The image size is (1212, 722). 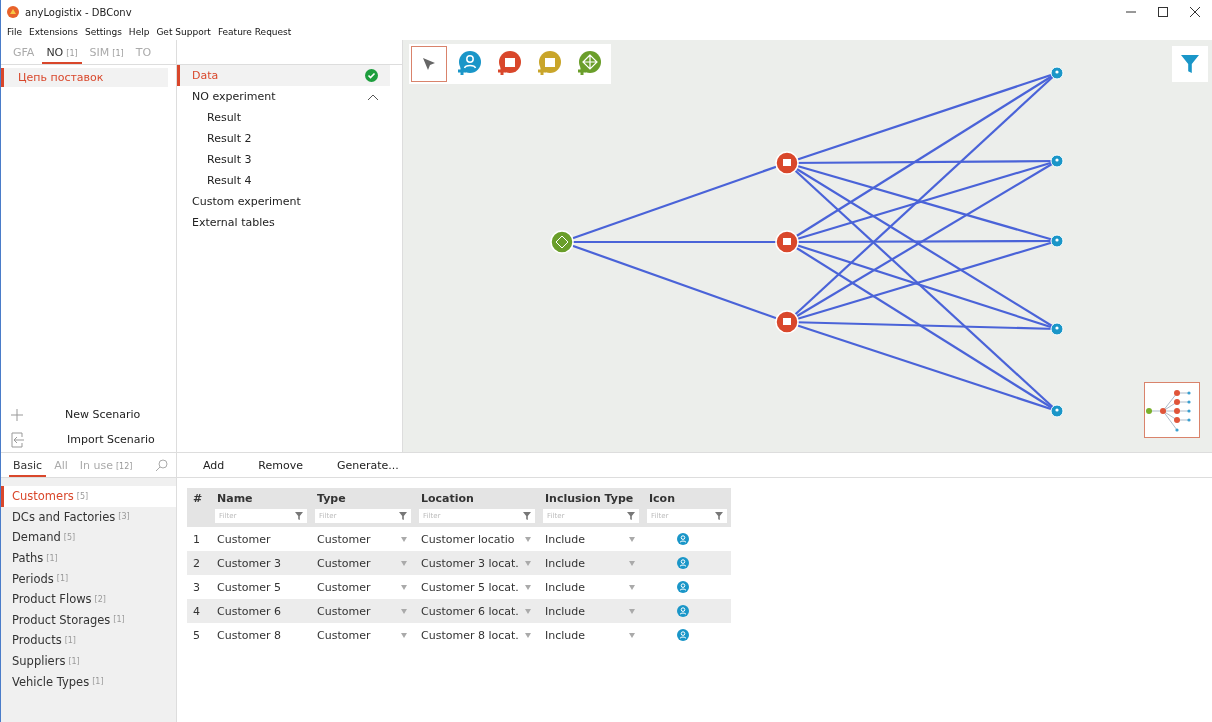 What do you see at coordinates (183, 32) in the screenshot?
I see `menu-item: Get Support` at bounding box center [183, 32].